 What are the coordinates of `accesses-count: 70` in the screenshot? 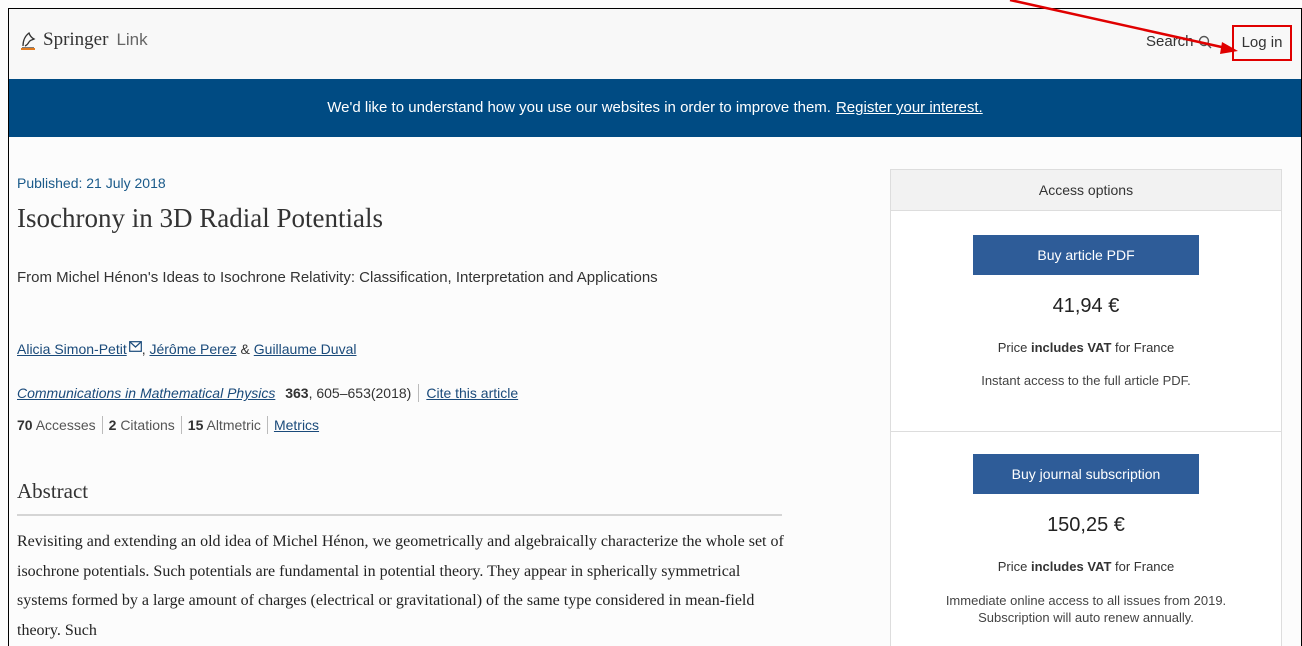 It's located at (25, 425).